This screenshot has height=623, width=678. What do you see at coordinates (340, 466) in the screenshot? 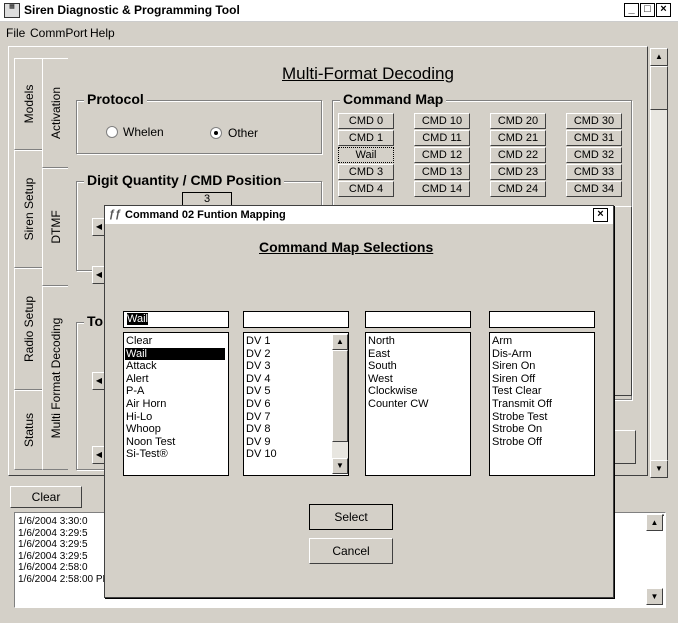
I see `dv-scroll-down-icon: ▼` at bounding box center [340, 466].